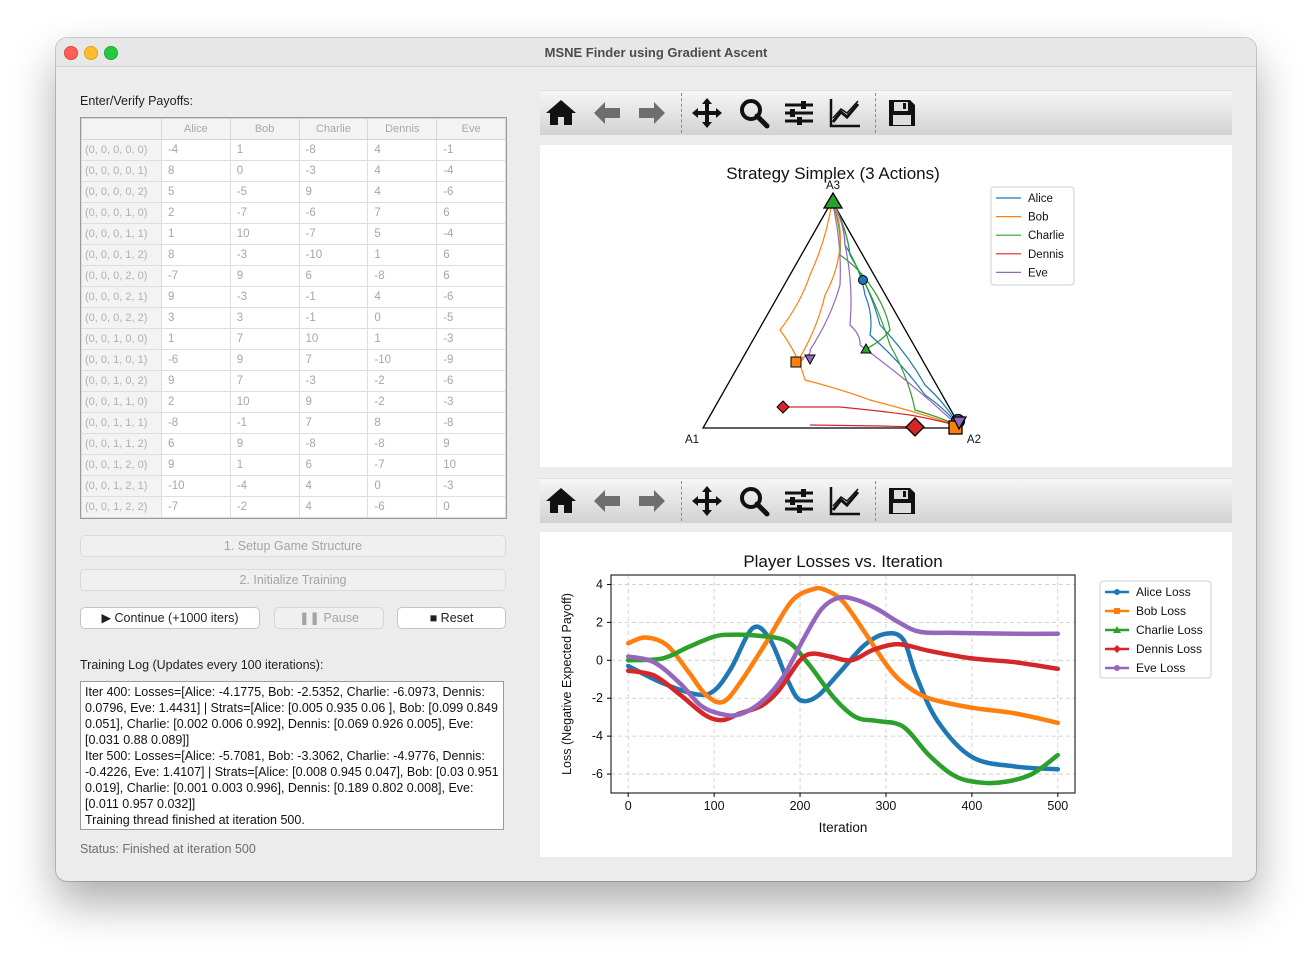 The image size is (1312, 955). I want to click on zoom-icon, so click(754, 501).